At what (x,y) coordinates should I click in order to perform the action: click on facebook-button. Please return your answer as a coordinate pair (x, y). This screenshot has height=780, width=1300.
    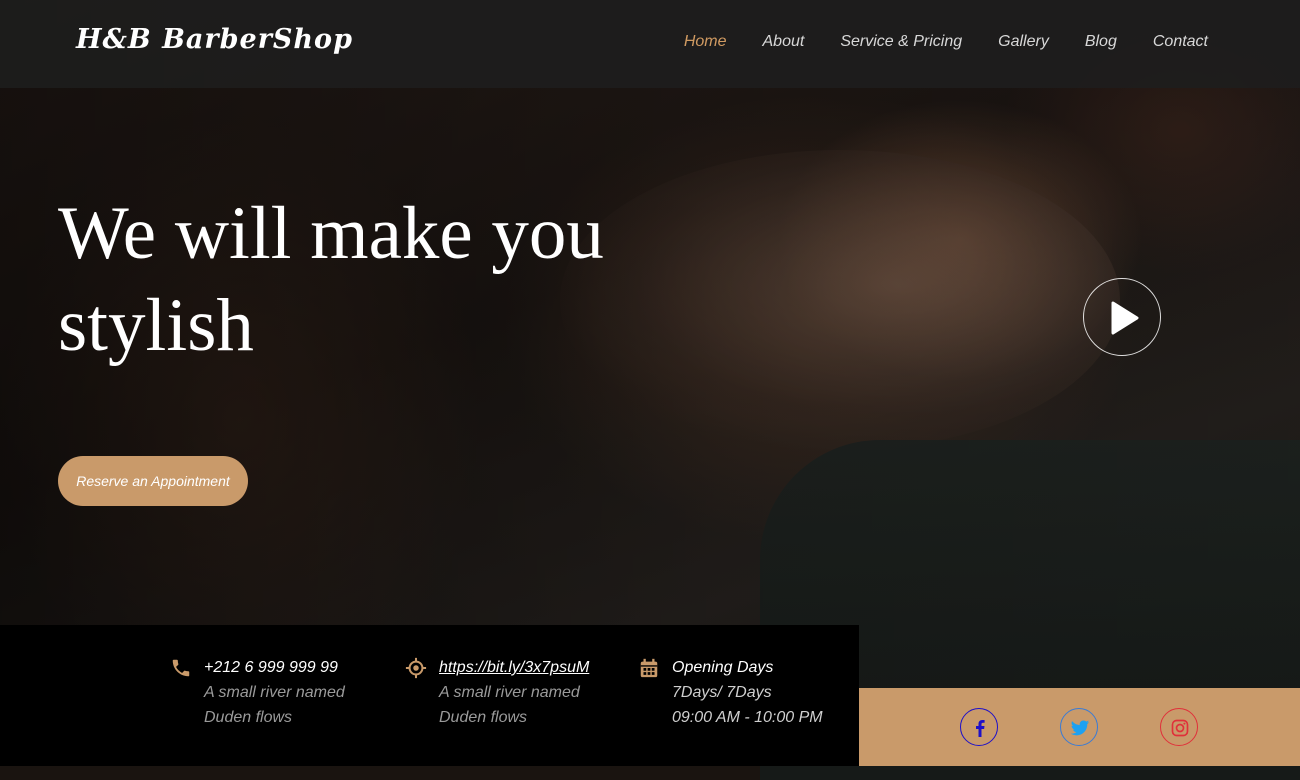
    Looking at the image, I should click on (979, 727).